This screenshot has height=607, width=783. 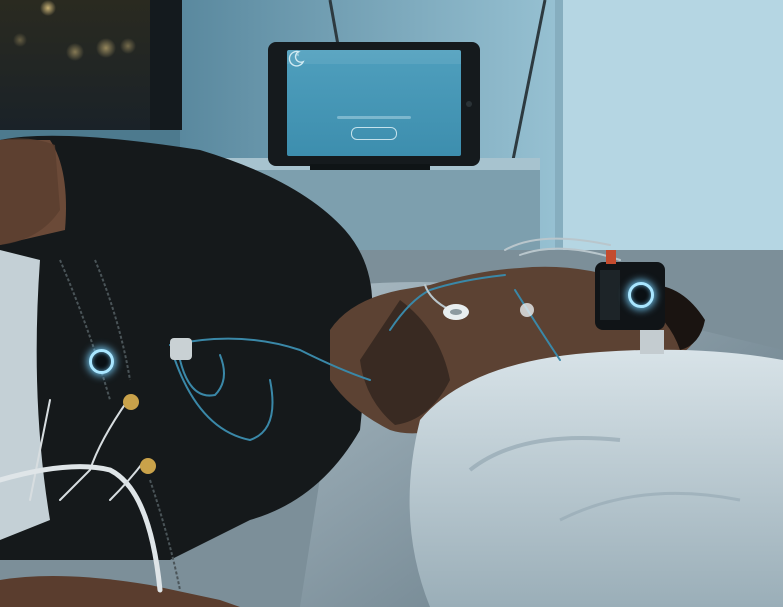 What do you see at coordinates (374, 57) in the screenshot?
I see `tablet-topbar` at bounding box center [374, 57].